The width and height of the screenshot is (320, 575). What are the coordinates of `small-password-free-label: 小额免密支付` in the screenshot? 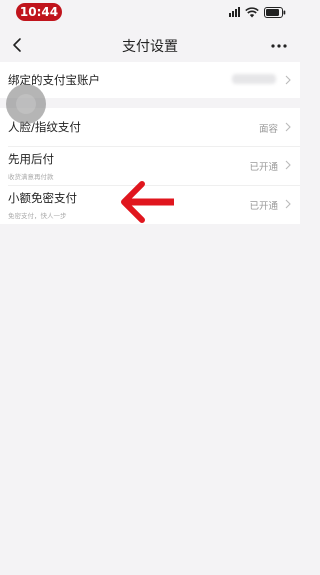 It's located at (42, 198).